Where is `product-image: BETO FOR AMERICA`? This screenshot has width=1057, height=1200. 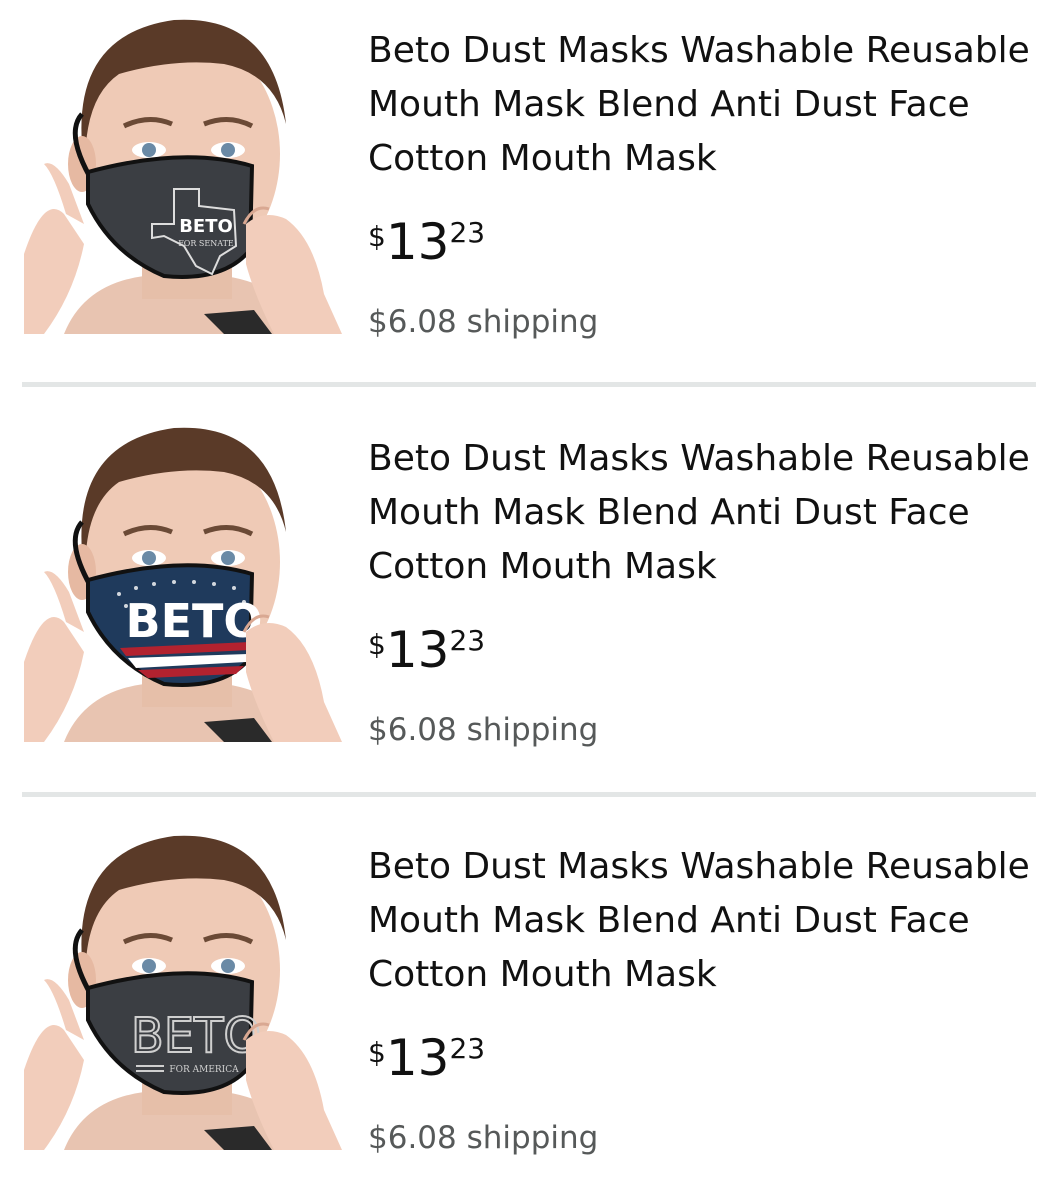 product-image: BETO FOR AMERICA is located at coordinates (183, 990).